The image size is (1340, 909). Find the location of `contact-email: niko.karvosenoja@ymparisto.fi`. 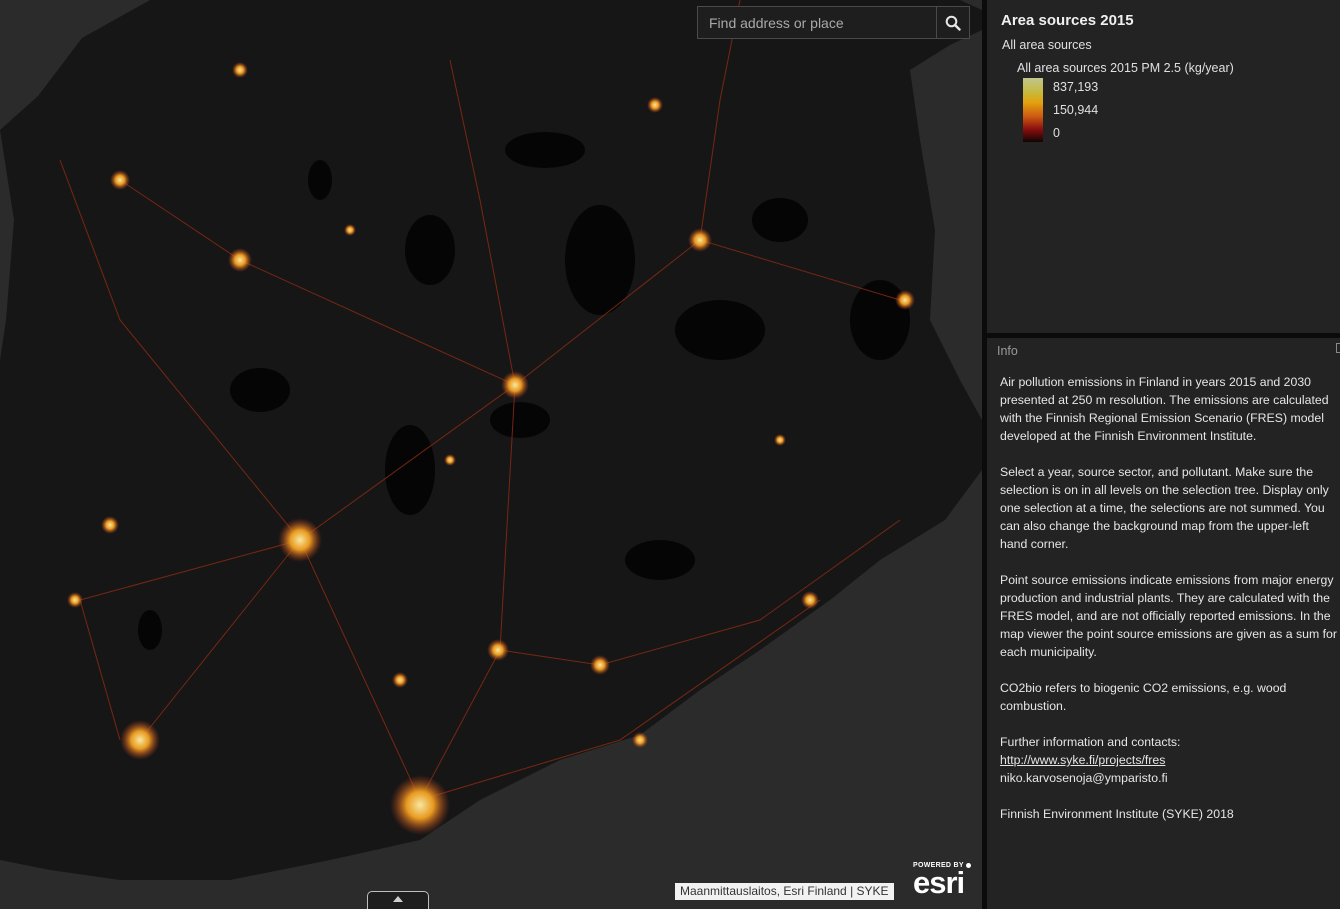

contact-email: niko.karvosenoja@ymparisto.fi is located at coordinates (1084, 778).